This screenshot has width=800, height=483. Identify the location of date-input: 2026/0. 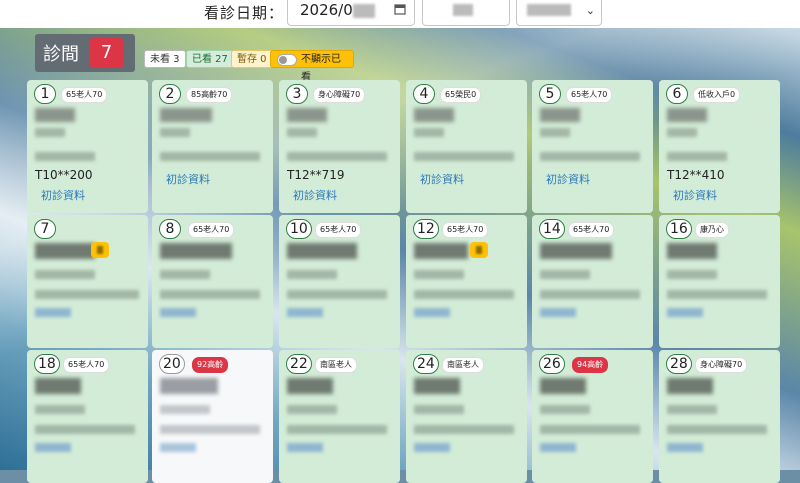
(351, 13).